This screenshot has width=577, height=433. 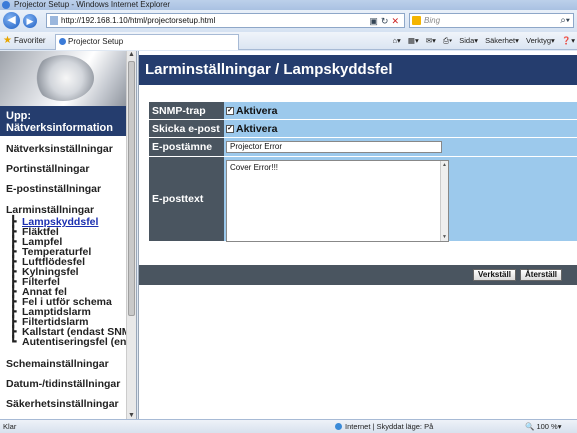 I want to click on scroll-up-icon: ▲, so click(x=131, y=54).